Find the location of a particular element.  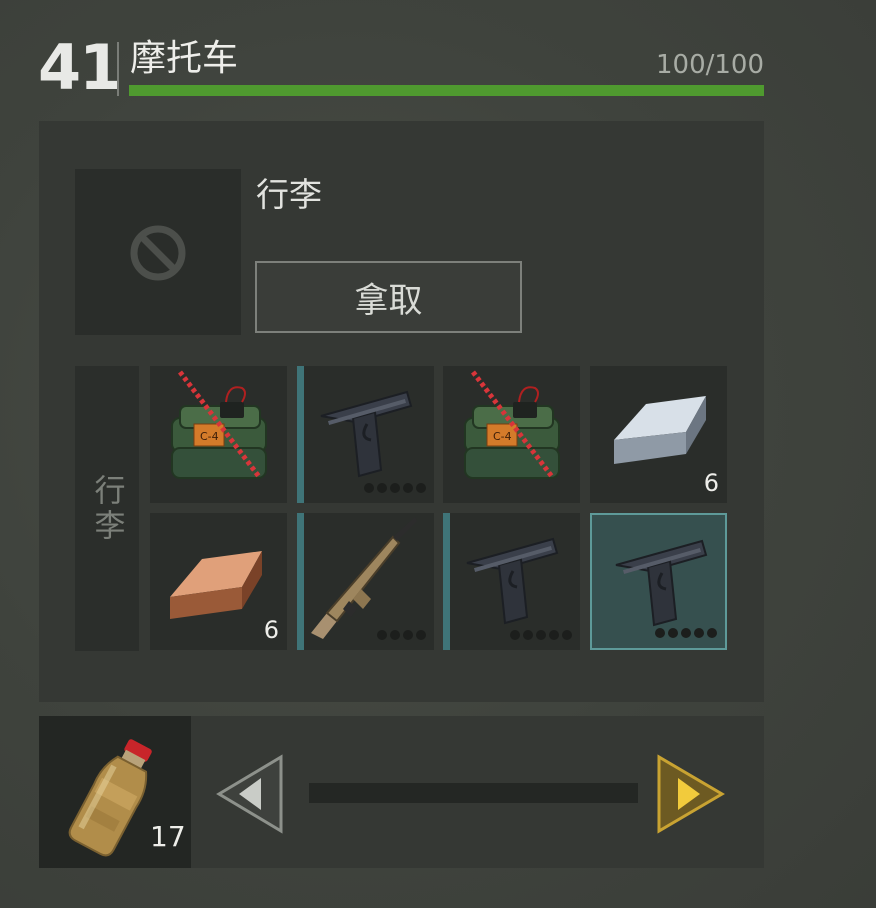

consumable-count: 17 is located at coordinates (168, 836).